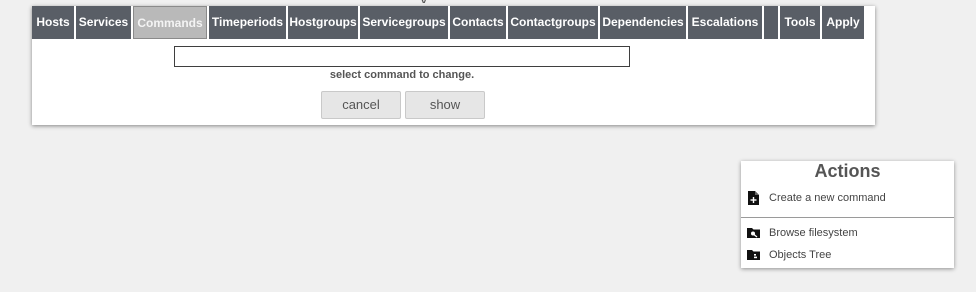  What do you see at coordinates (813, 233) in the screenshot?
I see `browse-filesystem-label: Browse filesystem` at bounding box center [813, 233].